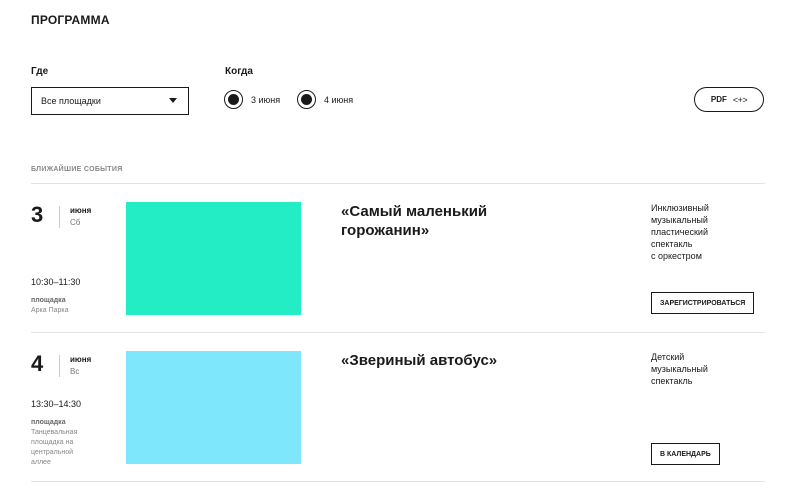  What do you see at coordinates (75, 371) in the screenshot?
I see `event-weekday: Вс` at bounding box center [75, 371].